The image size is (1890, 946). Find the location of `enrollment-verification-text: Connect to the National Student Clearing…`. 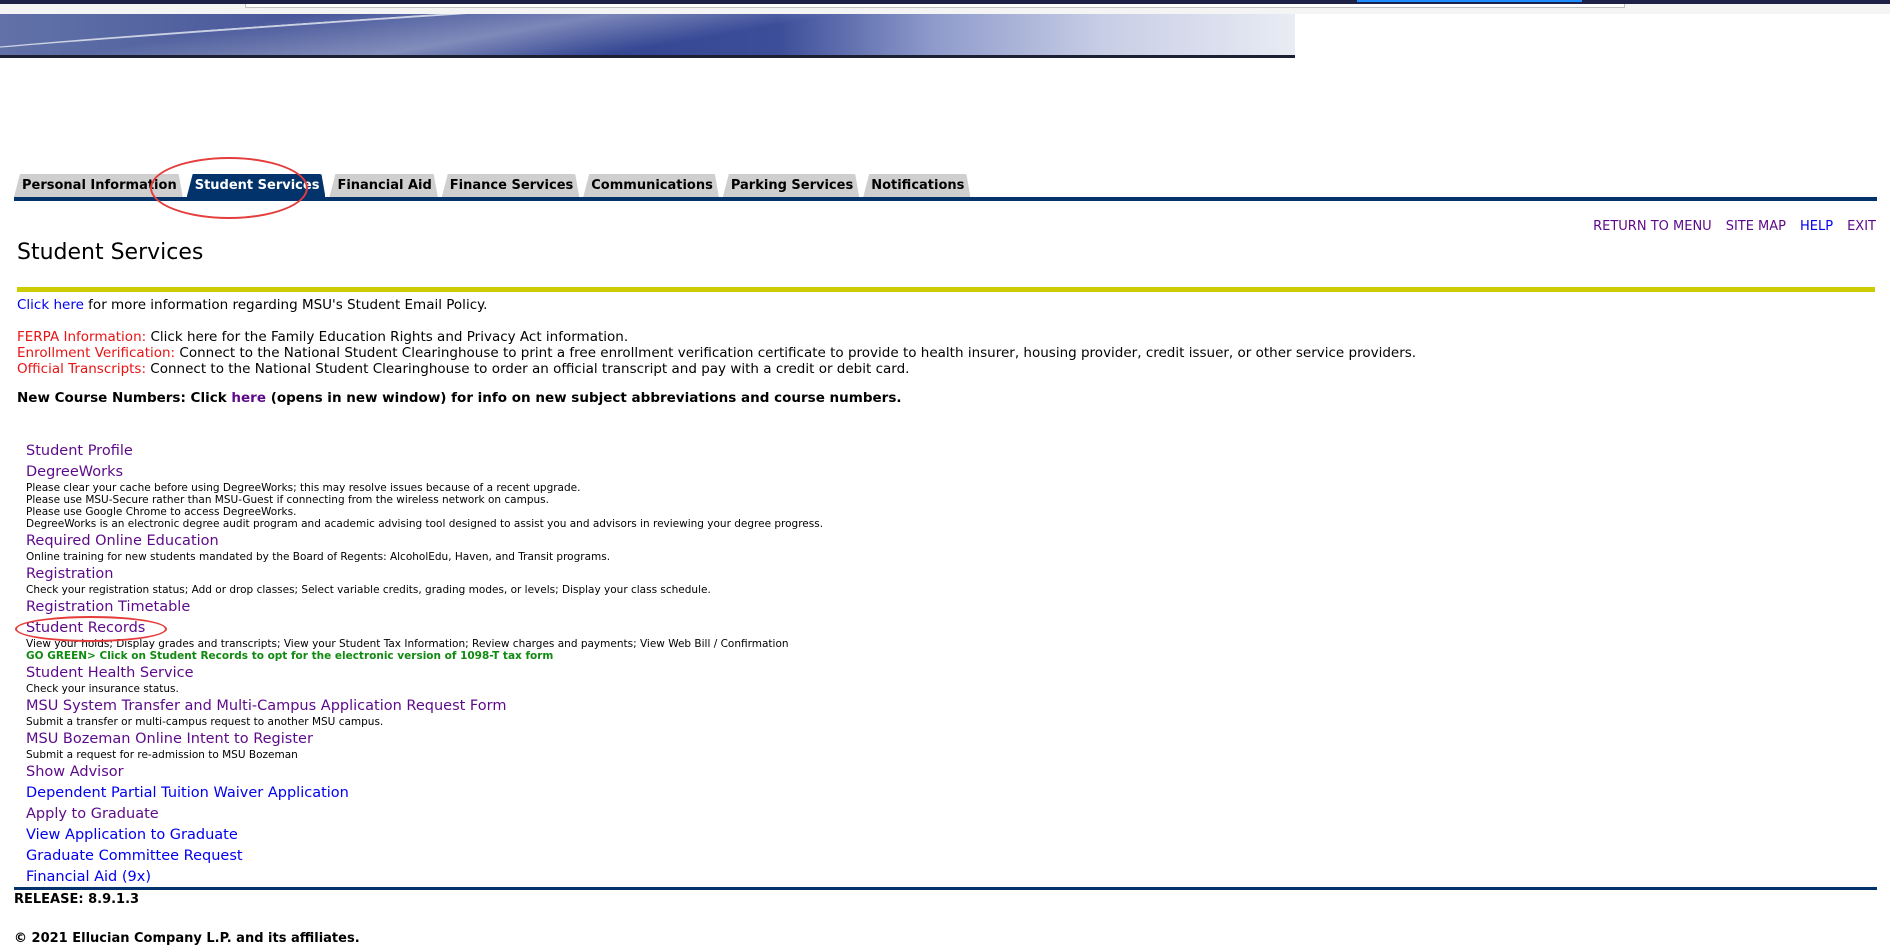

enrollment-verification-text: Connect to the National Student Clearing… is located at coordinates (795, 353).